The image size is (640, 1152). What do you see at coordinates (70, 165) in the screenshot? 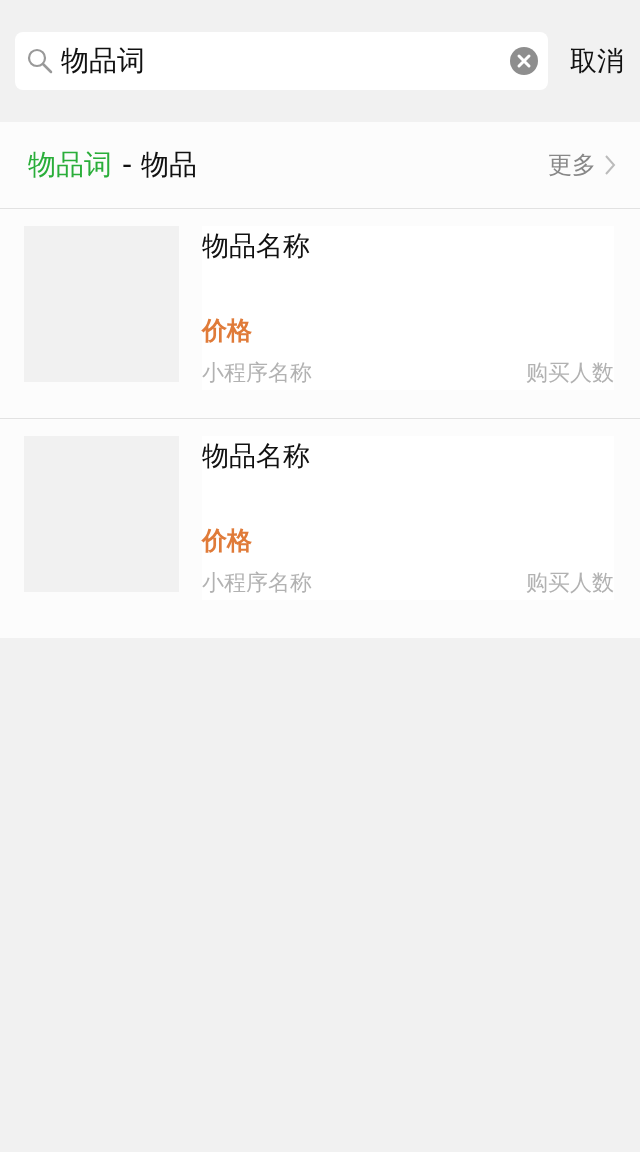
I see `section-keyword: 物品词` at bounding box center [70, 165].